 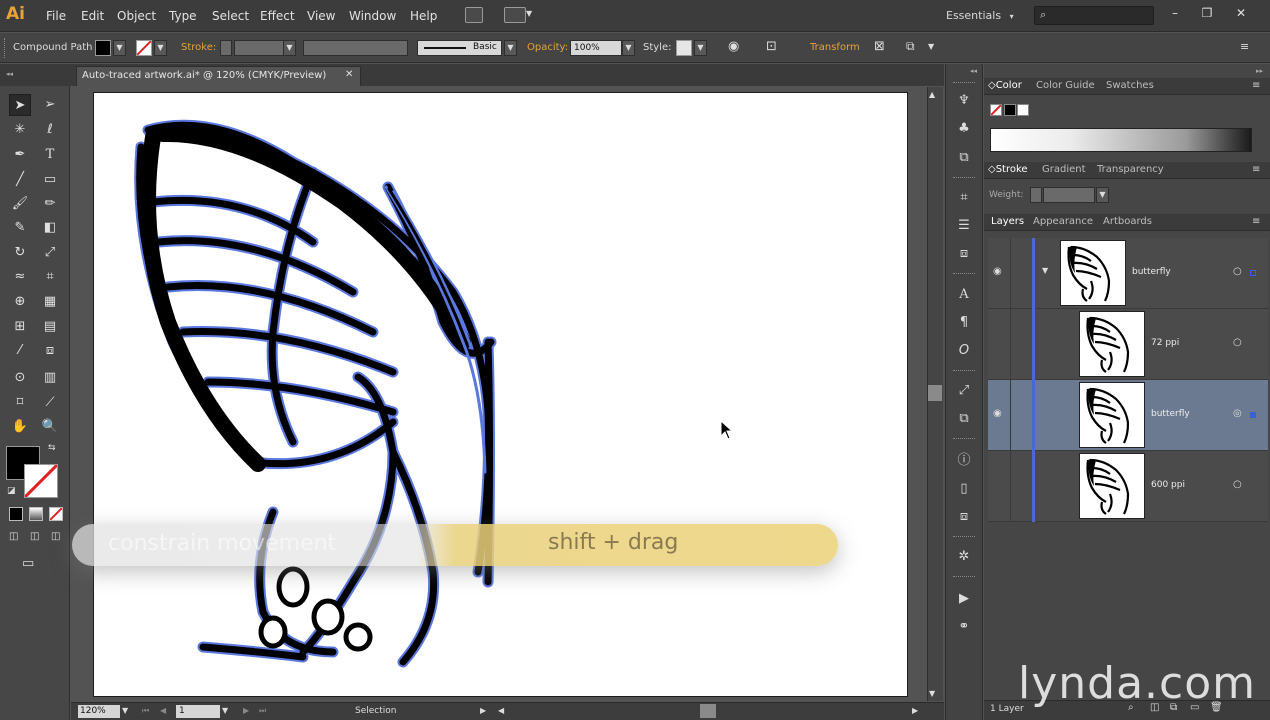 I want to click on variable-width-profile, so click(x=355, y=48).